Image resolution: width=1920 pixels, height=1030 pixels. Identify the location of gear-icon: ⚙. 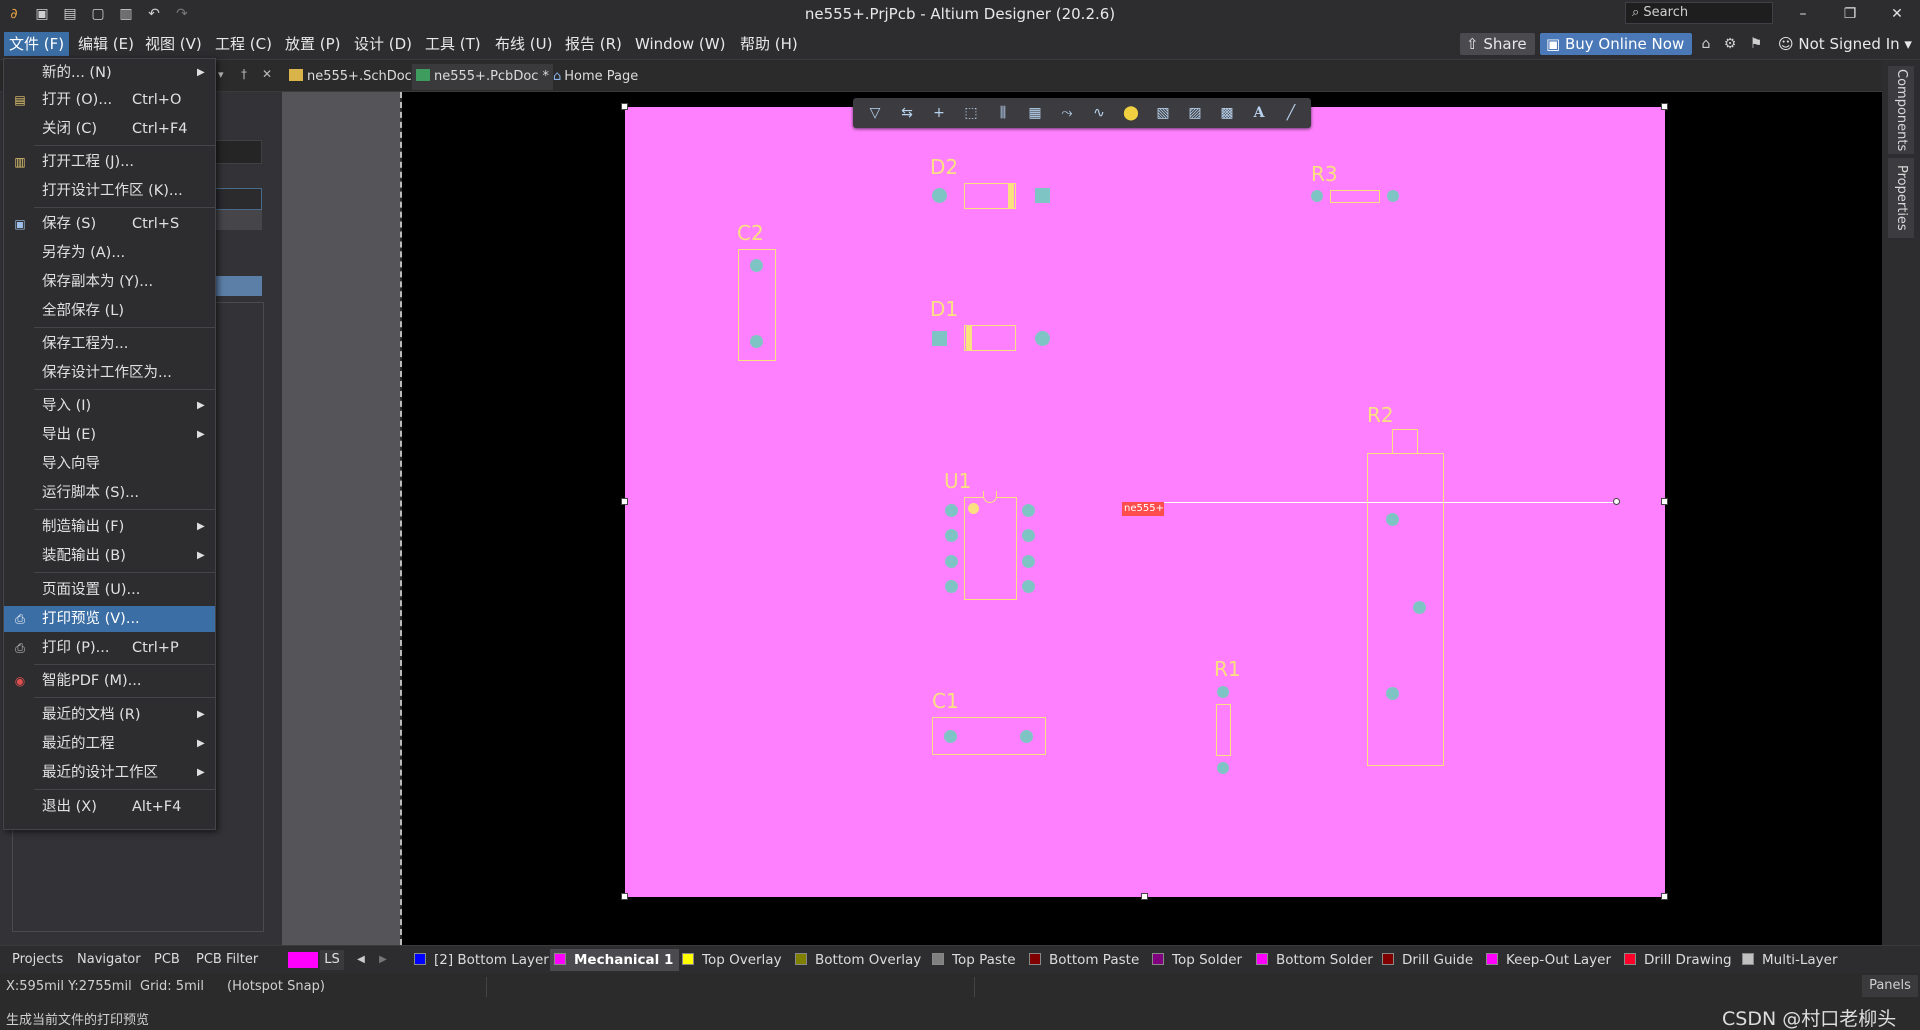
(1730, 44).